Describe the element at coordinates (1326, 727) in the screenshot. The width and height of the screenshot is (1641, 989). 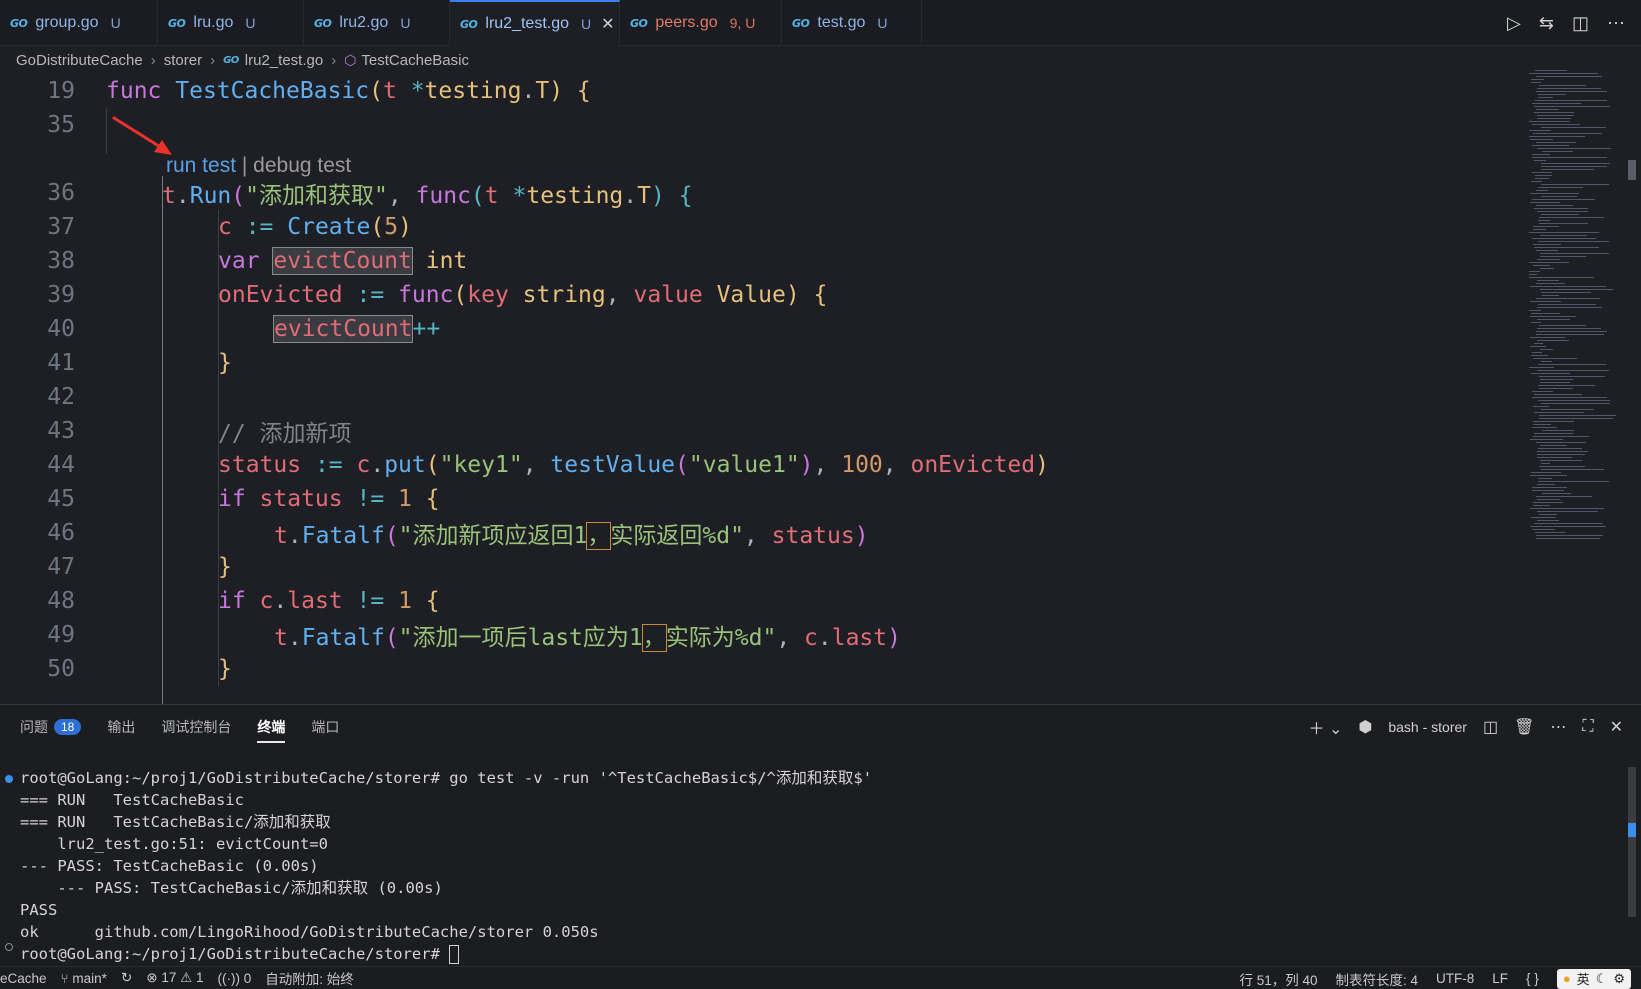
I see `new-terminal-icon: ＋ ⌄` at that location.